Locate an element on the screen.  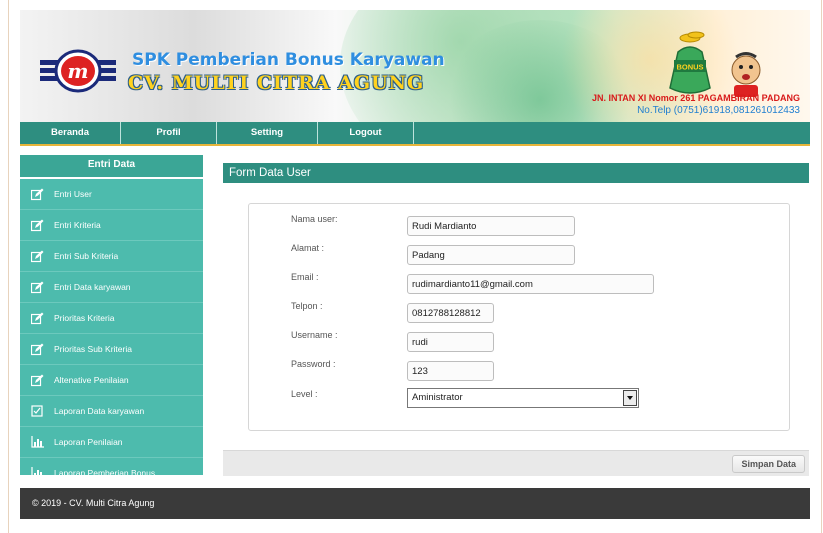
company-name: CV. MULTI CITRA AGUNG is located at coordinates (276, 83).